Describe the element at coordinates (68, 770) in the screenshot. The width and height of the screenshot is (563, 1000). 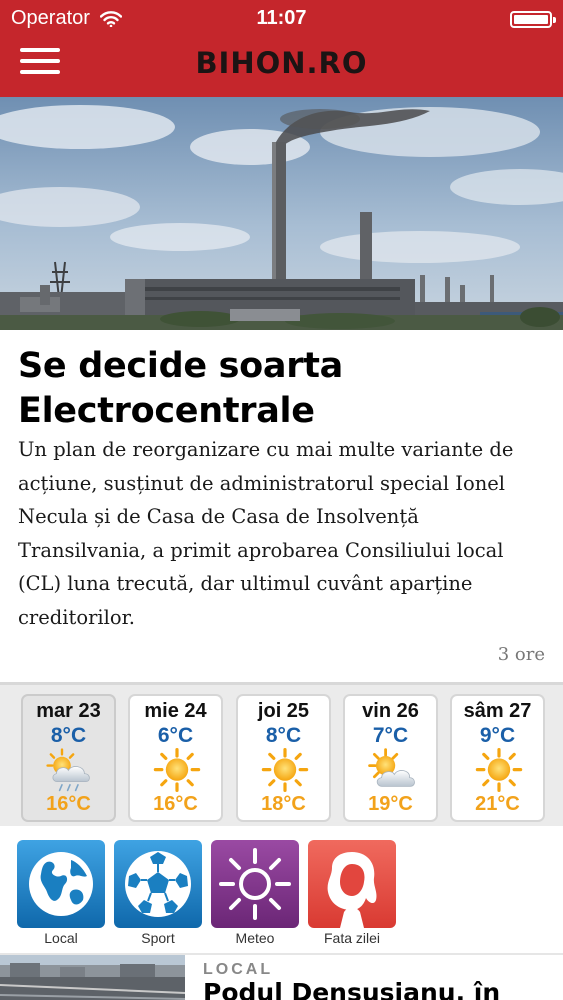
I see `cloud-rain-sun-icon` at that location.